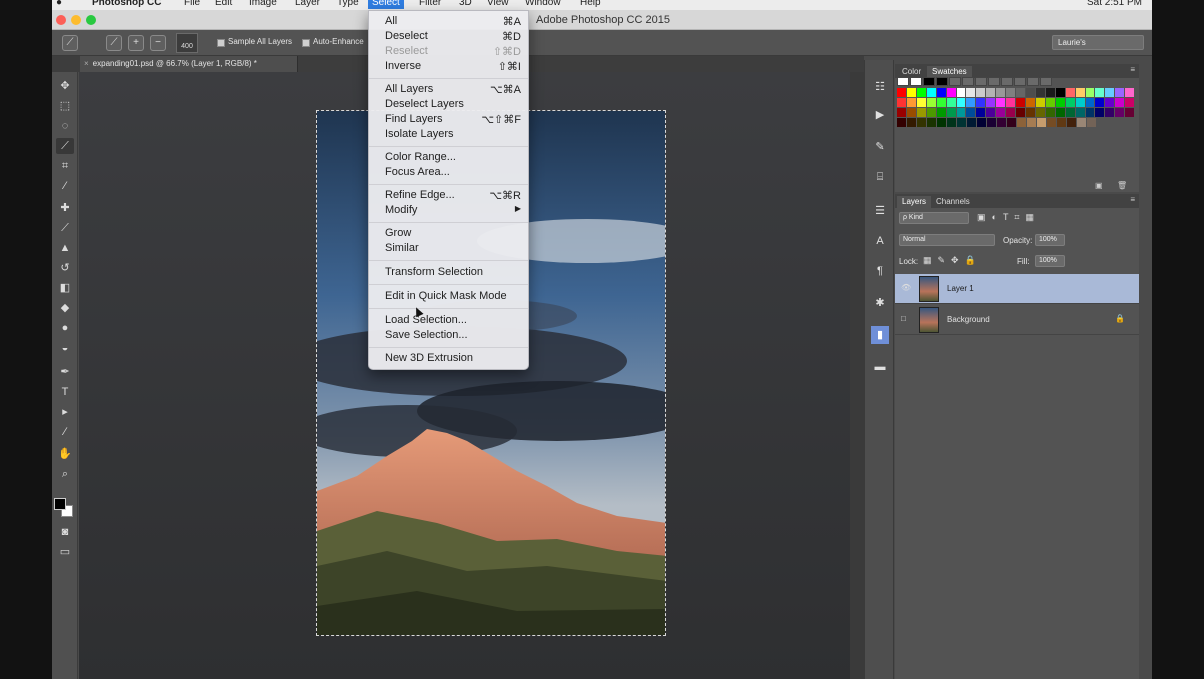 The image size is (1204, 679). Describe the element at coordinates (60, 504) in the screenshot. I see `foreground-color-swatch` at that location.